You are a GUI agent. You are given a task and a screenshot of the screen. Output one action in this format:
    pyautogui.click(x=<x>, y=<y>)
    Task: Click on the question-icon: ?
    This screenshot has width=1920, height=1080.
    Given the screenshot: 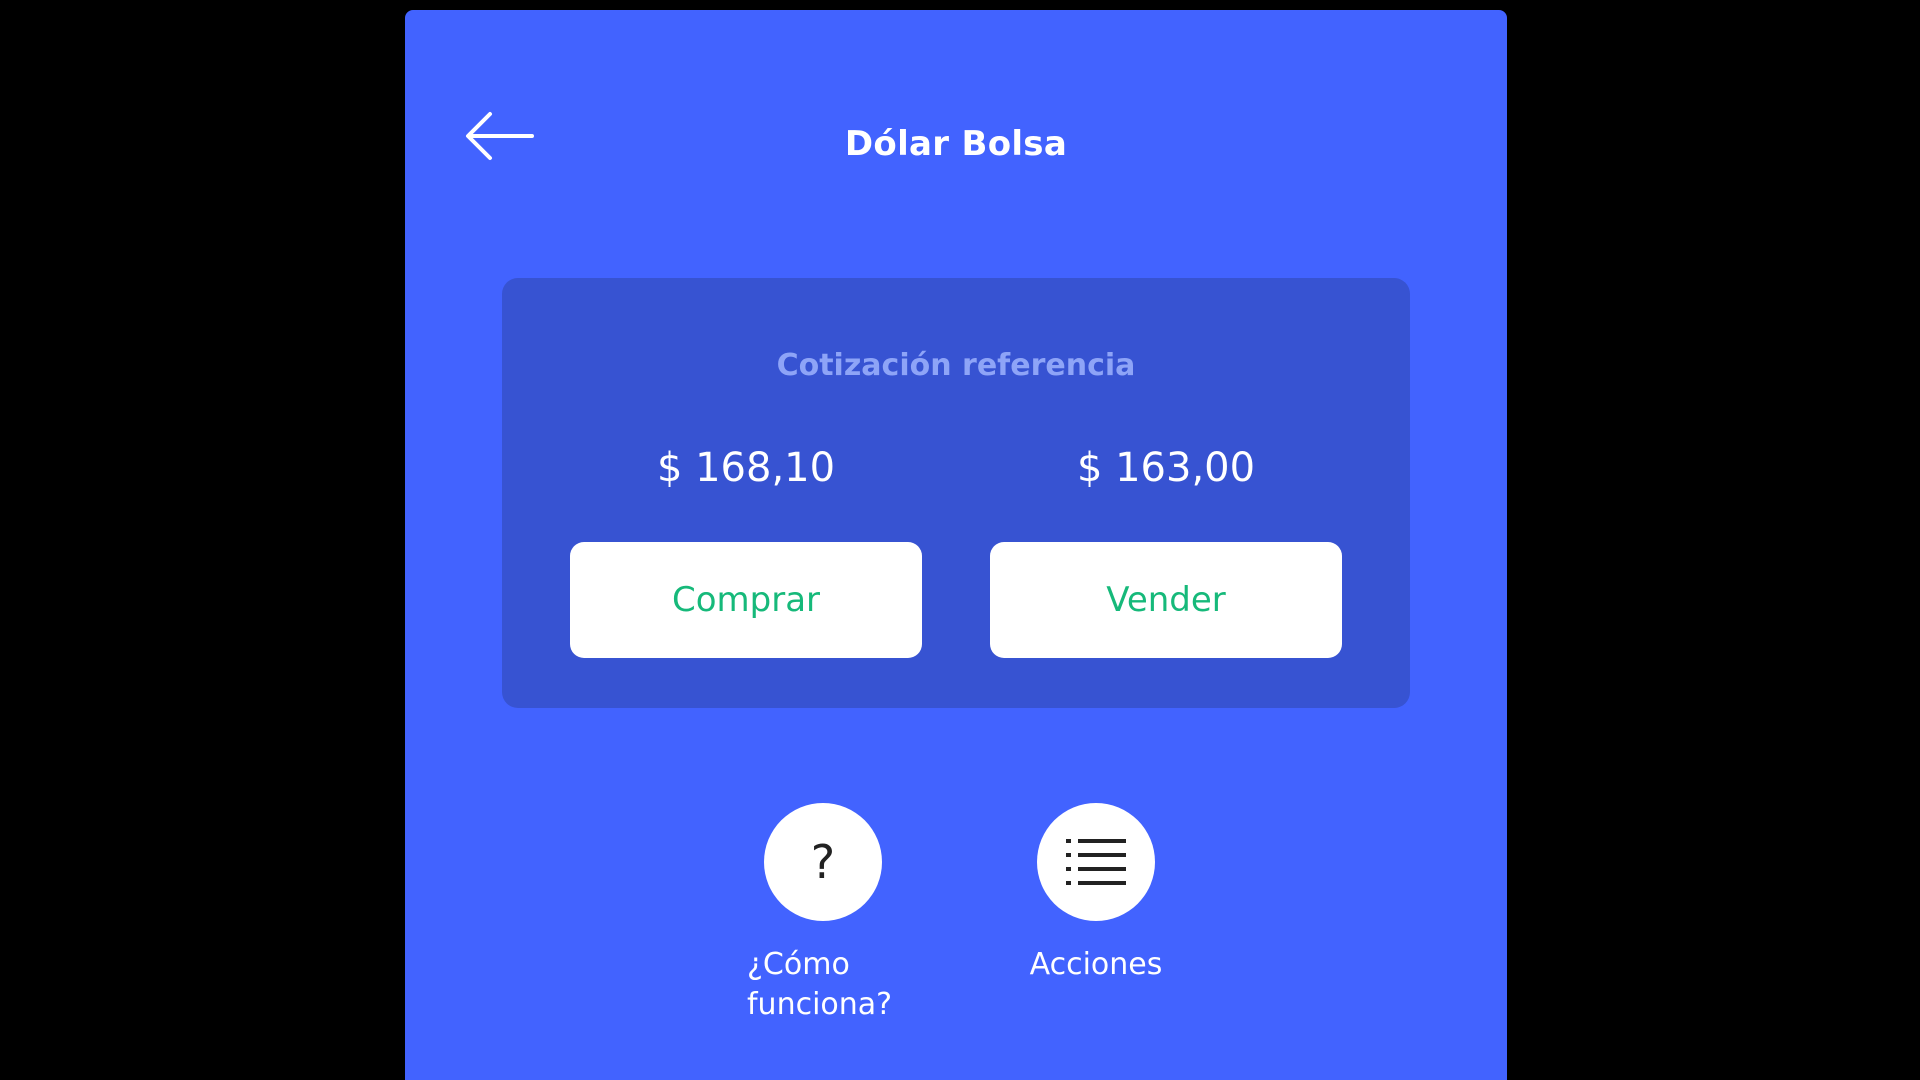 What is the action you would take?
    pyautogui.click(x=823, y=862)
    